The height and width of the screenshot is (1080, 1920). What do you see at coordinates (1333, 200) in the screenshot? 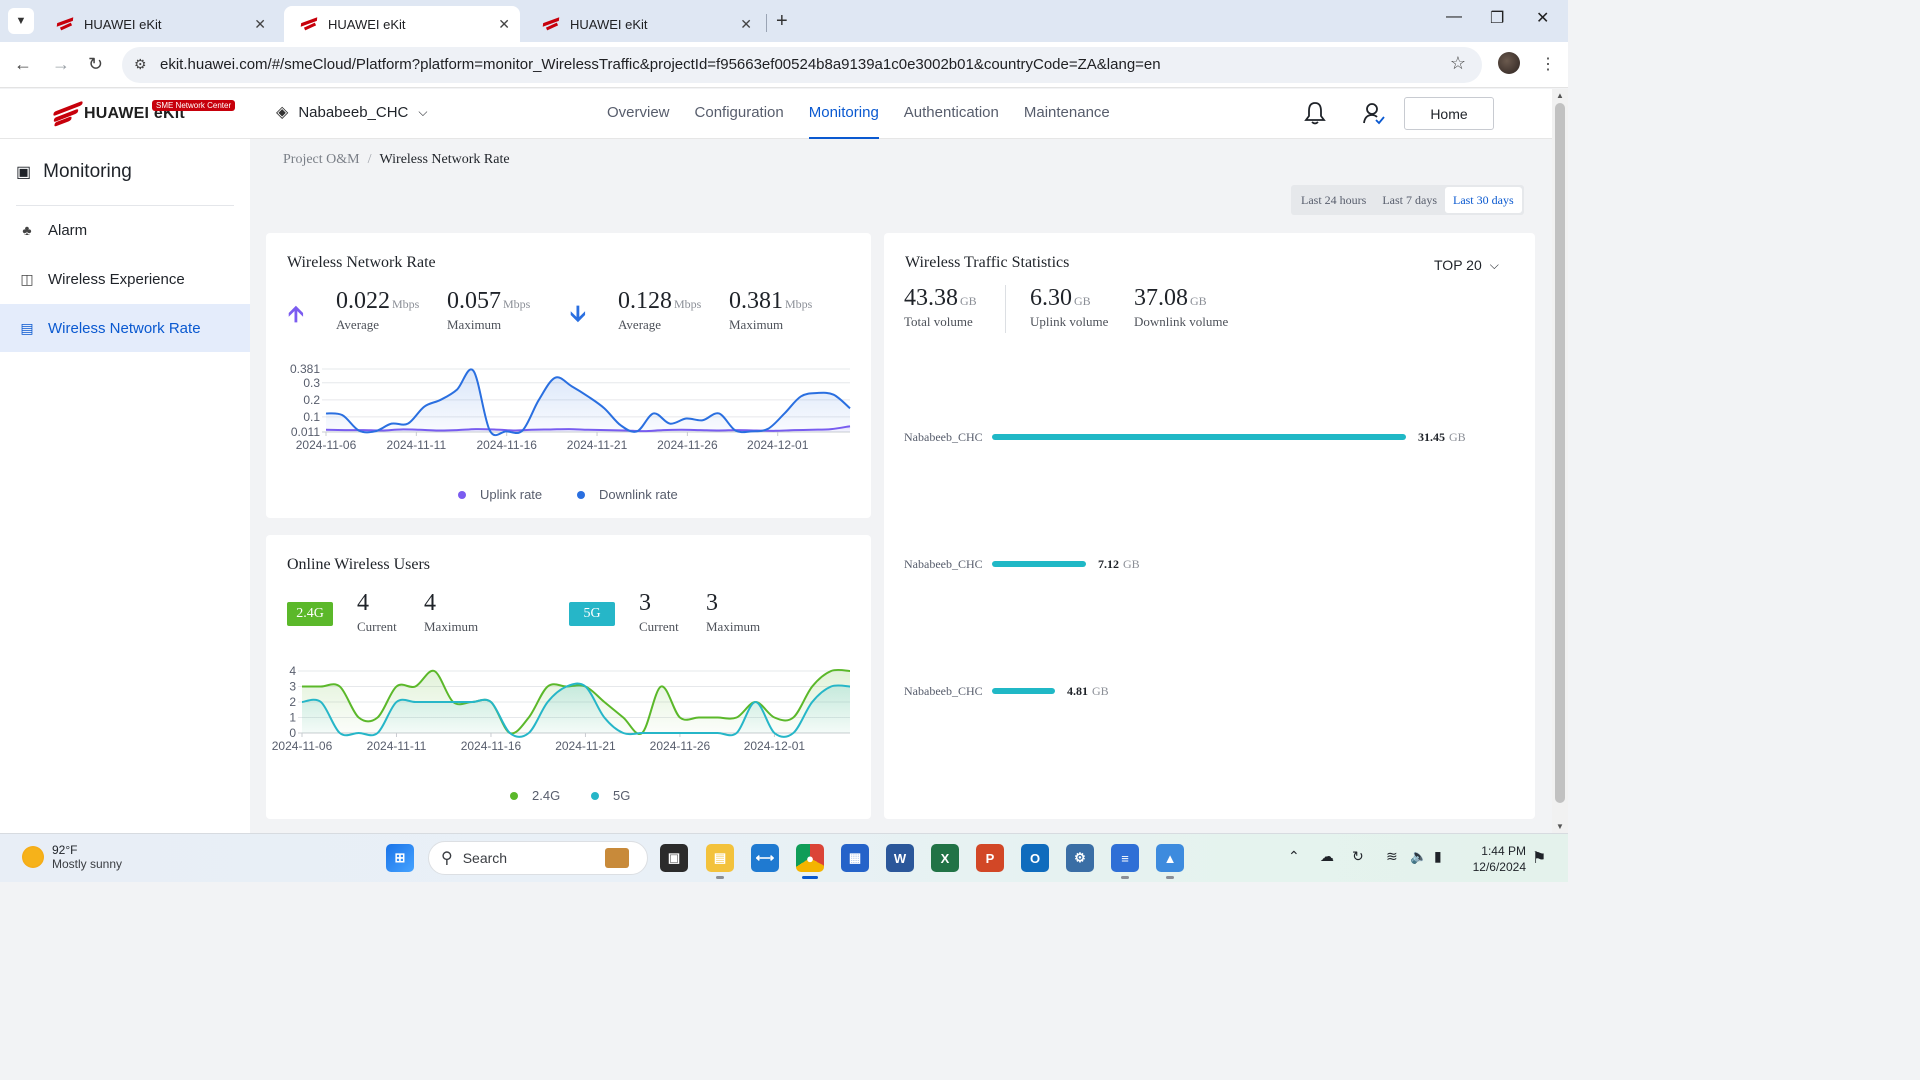
I see `range-last-24-hours: Last 24 hours` at bounding box center [1333, 200].